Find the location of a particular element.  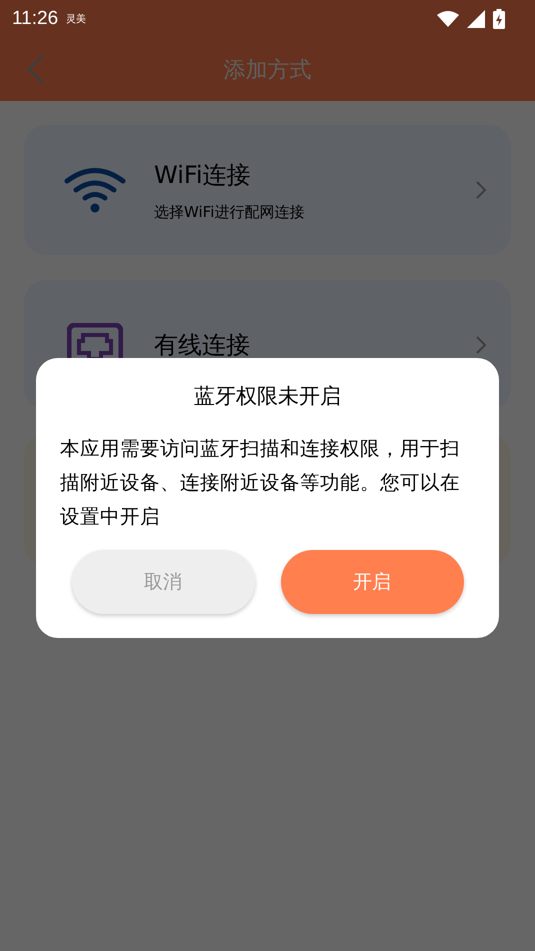

wifi-icon is located at coordinates (95, 190).